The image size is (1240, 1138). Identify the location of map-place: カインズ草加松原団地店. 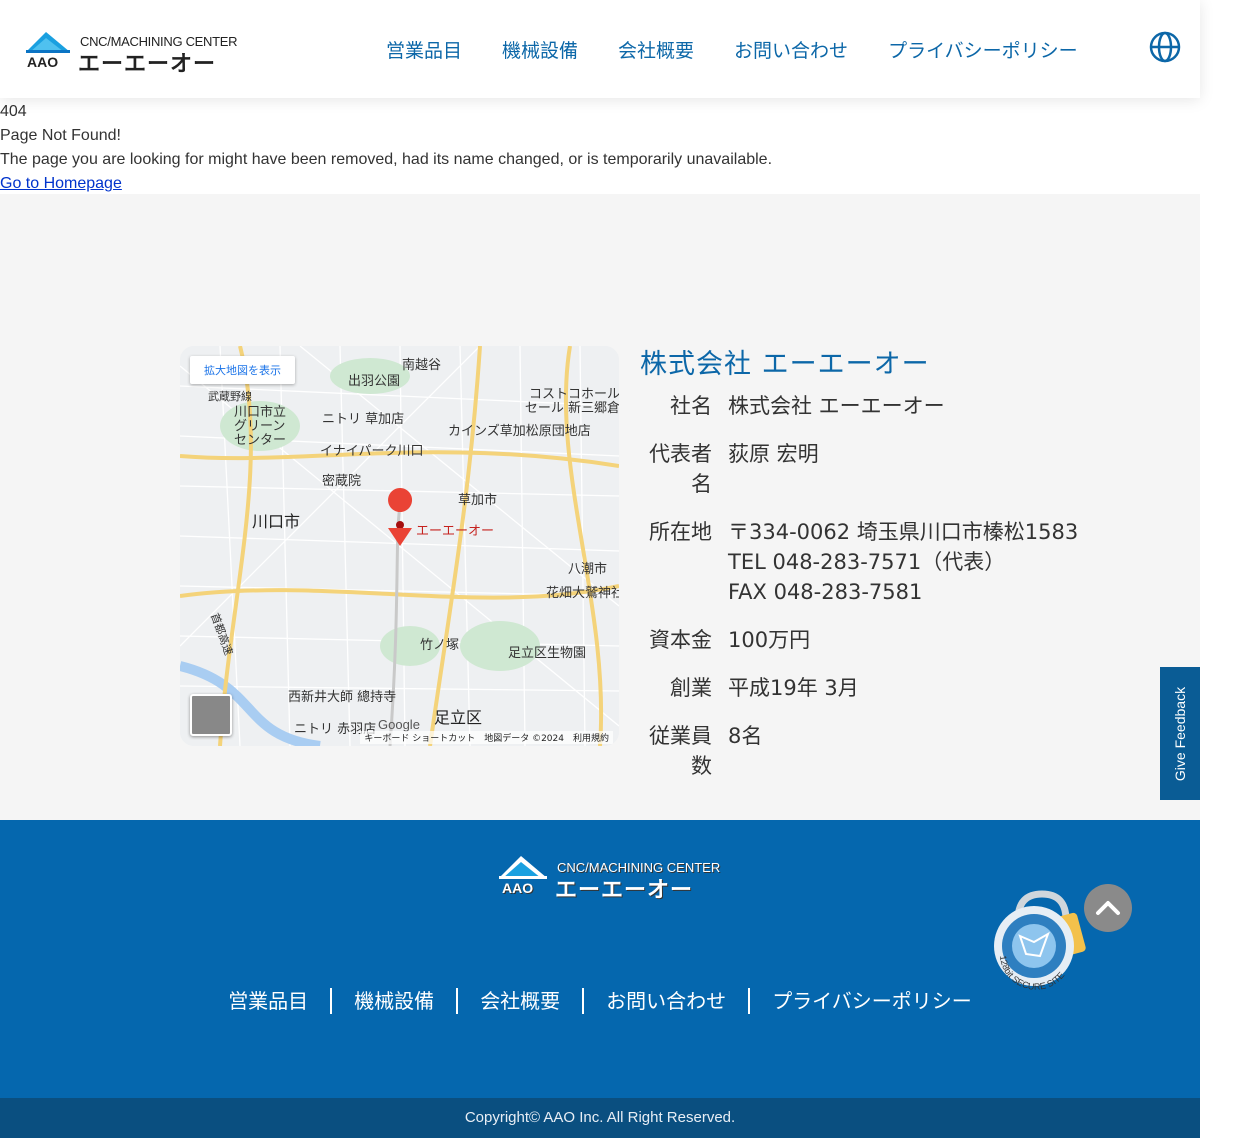
(519, 431).